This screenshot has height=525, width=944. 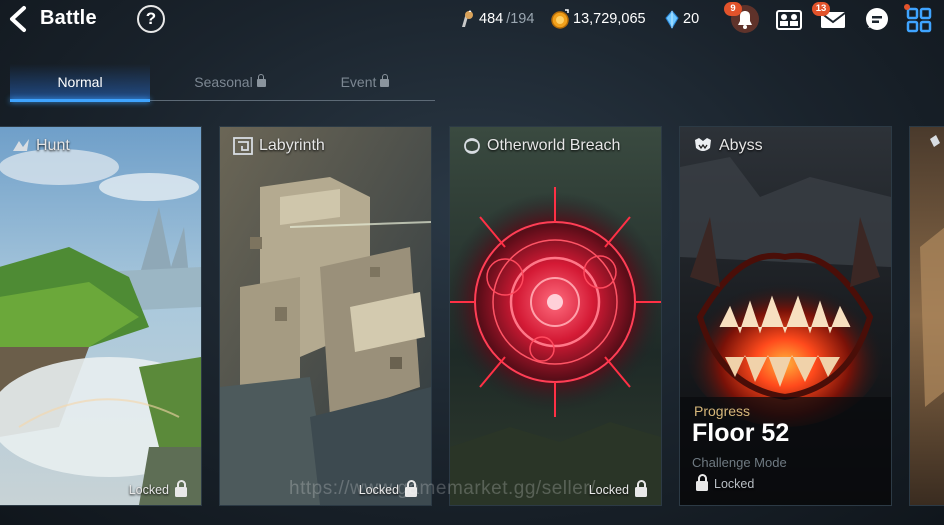 What do you see at coordinates (741, 433) in the screenshot?
I see `abyss-floor: Floor 52` at bounding box center [741, 433].